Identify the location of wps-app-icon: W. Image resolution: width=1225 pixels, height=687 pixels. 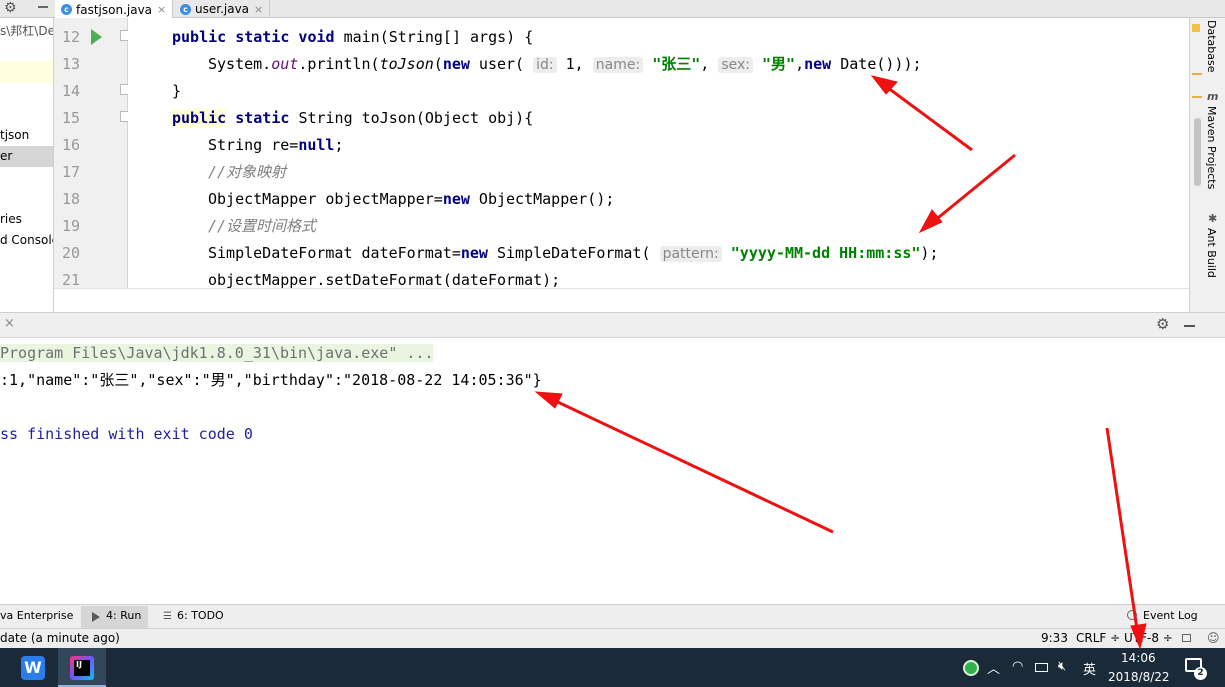
(33, 668).